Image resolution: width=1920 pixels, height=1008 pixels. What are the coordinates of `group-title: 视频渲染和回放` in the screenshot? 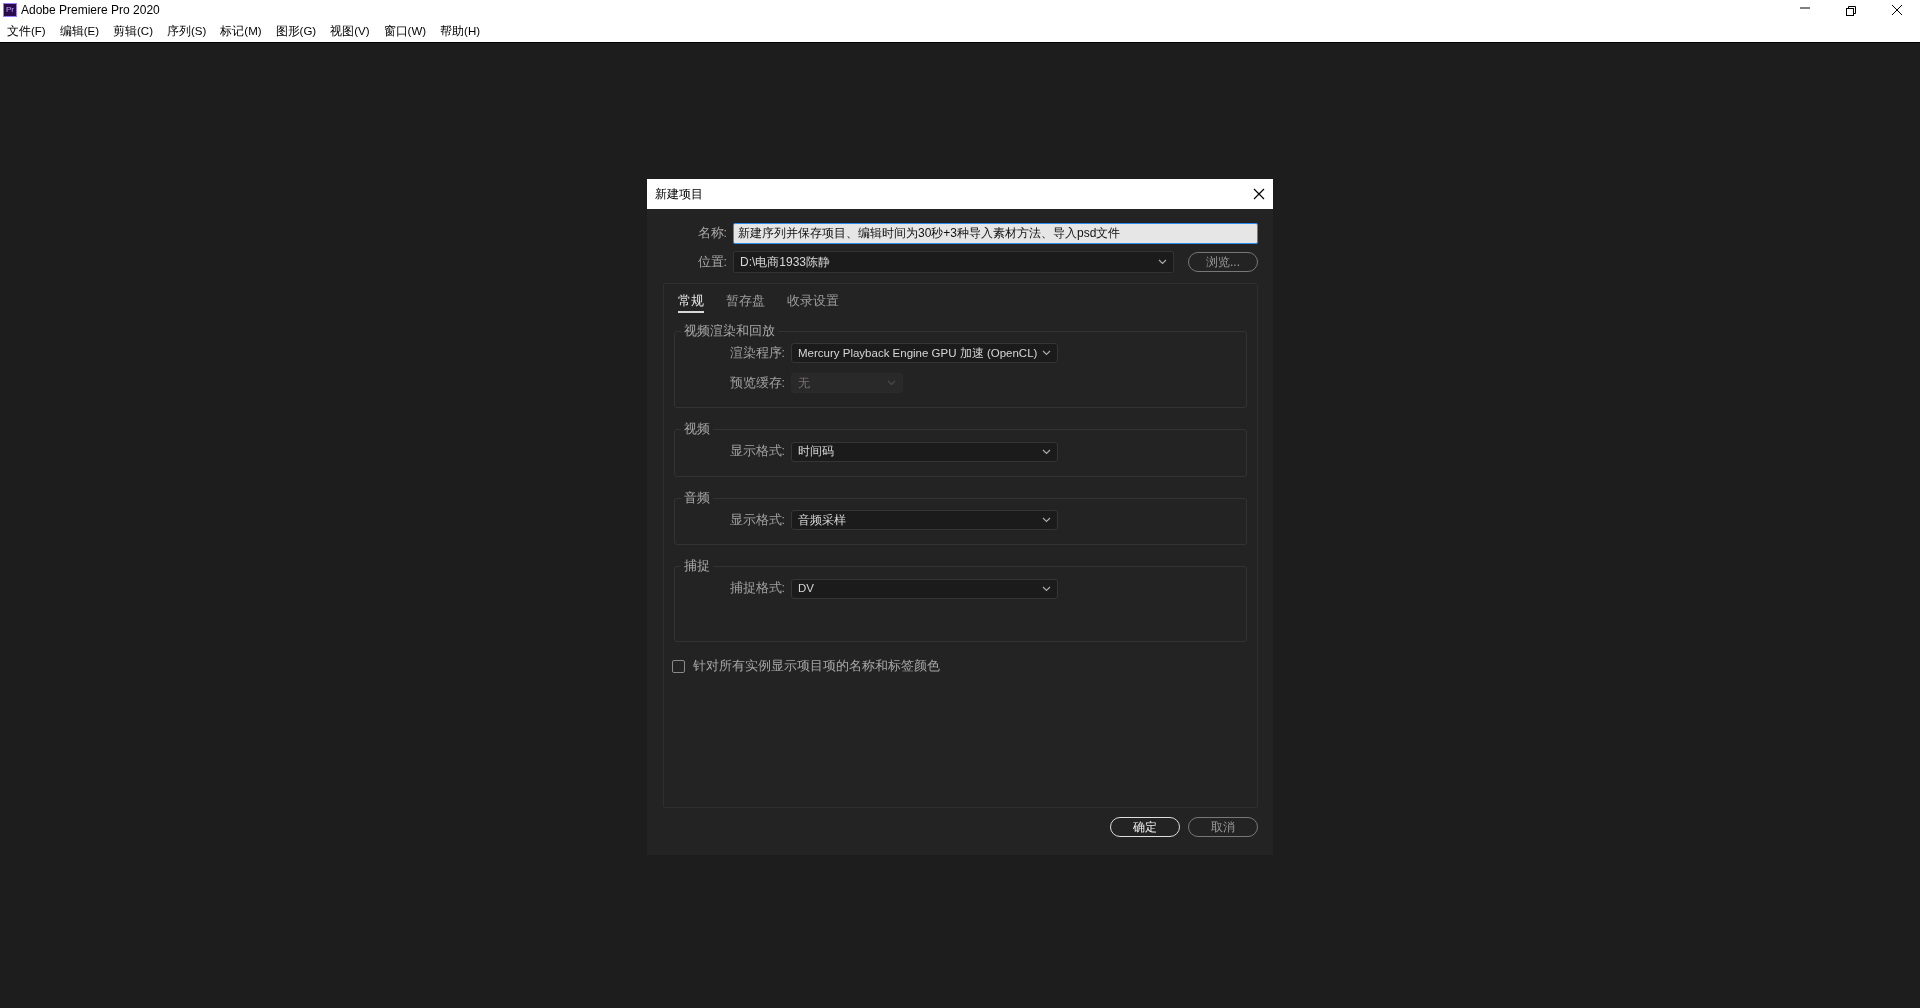 It's located at (729, 331).